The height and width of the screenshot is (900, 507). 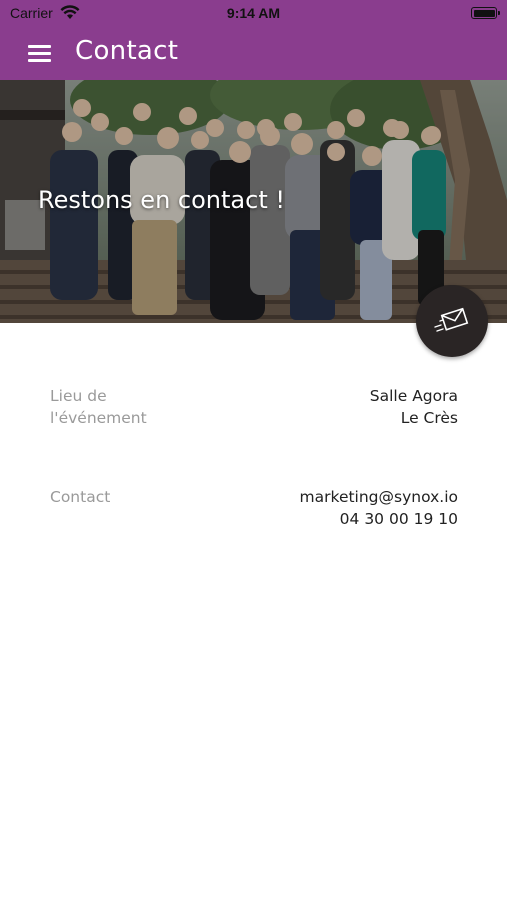 What do you see at coordinates (80, 497) in the screenshot?
I see `contact-label: Contact` at bounding box center [80, 497].